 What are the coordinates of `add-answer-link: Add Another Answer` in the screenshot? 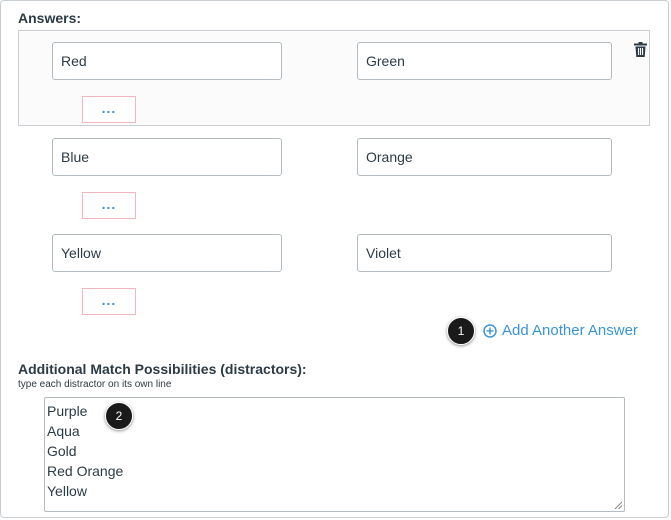 It's located at (560, 331).